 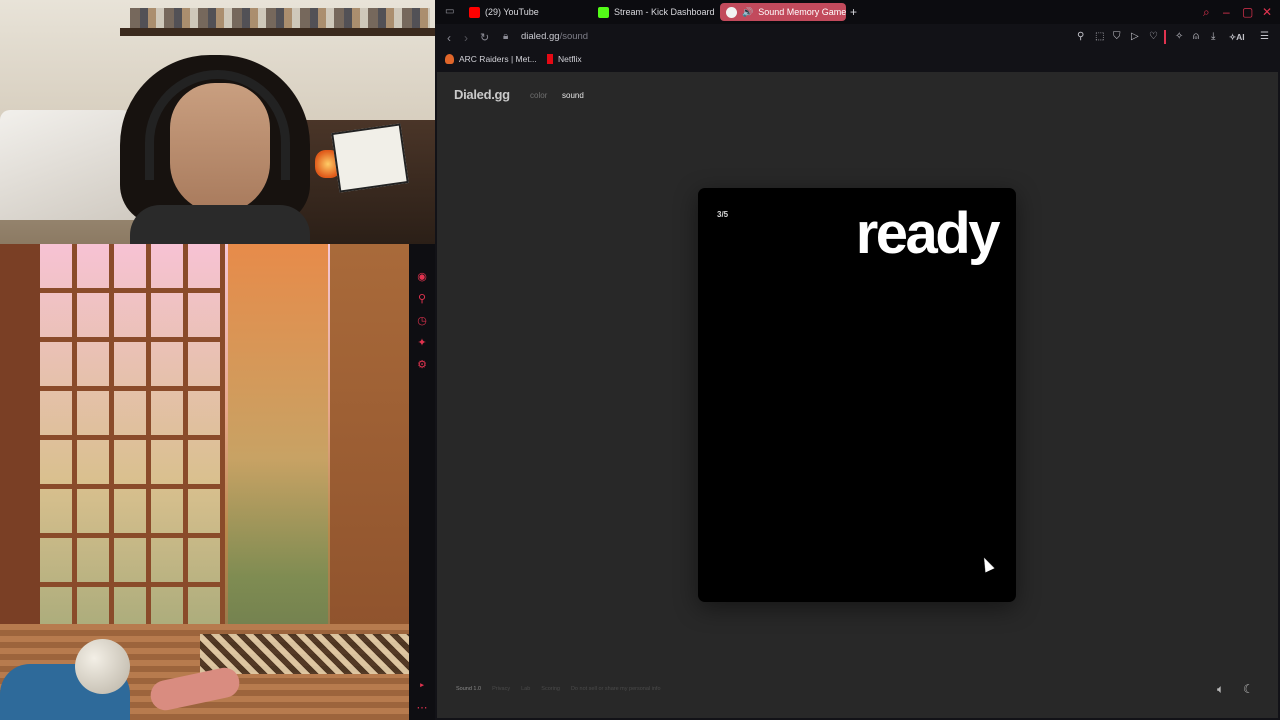 I want to click on webcam-feed, so click(x=217, y=122).